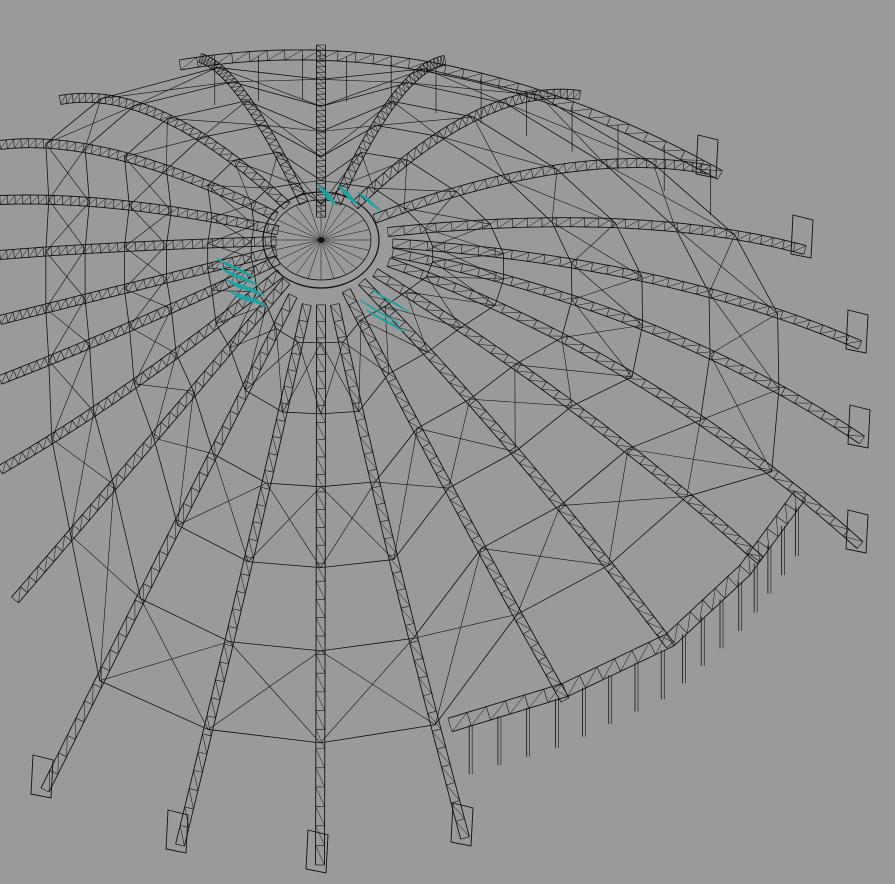  I want to click on rib-truss-16-rung, so click(0, 146).